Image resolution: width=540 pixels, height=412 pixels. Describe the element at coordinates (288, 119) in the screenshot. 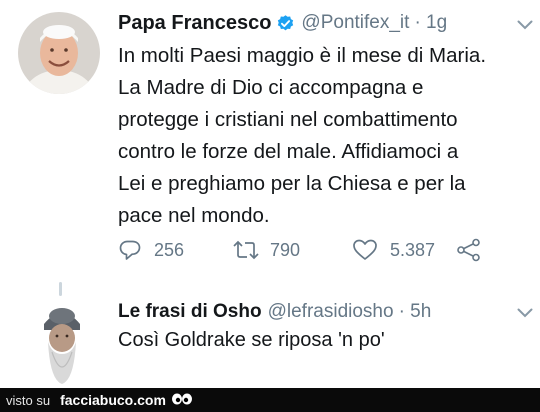

I see `tweet-text-line: protegge i cristiani nel combattimento` at that location.